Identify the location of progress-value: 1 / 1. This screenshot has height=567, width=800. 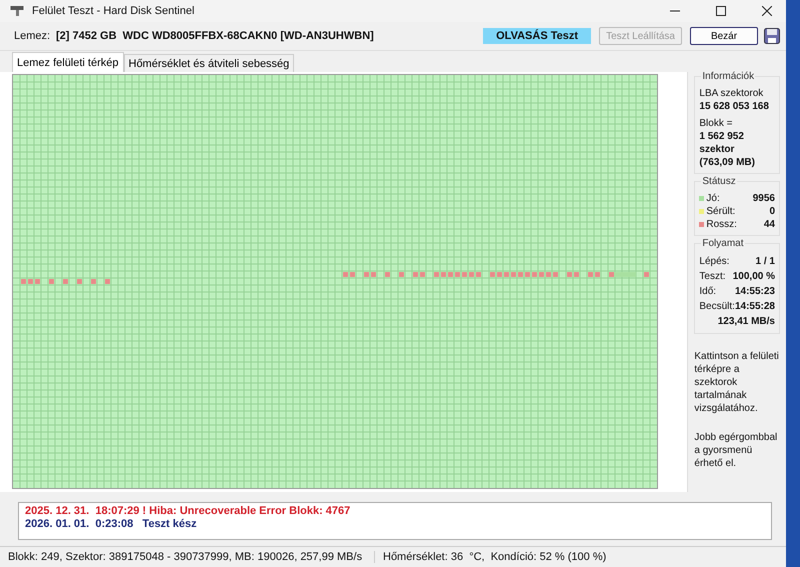
(765, 261).